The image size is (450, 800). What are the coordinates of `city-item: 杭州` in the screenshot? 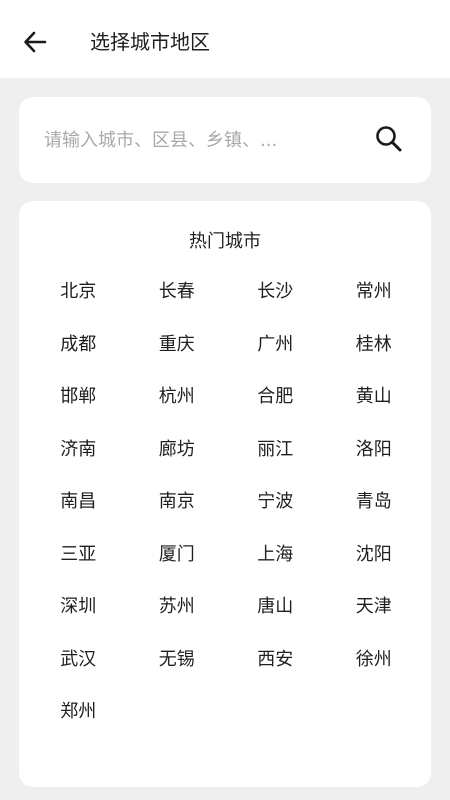 It's located at (177, 408).